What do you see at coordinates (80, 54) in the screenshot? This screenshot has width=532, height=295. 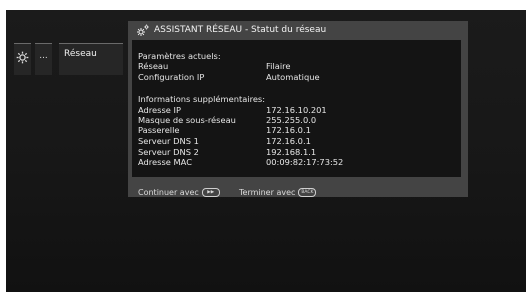 I see `network-label: Réseau` at bounding box center [80, 54].